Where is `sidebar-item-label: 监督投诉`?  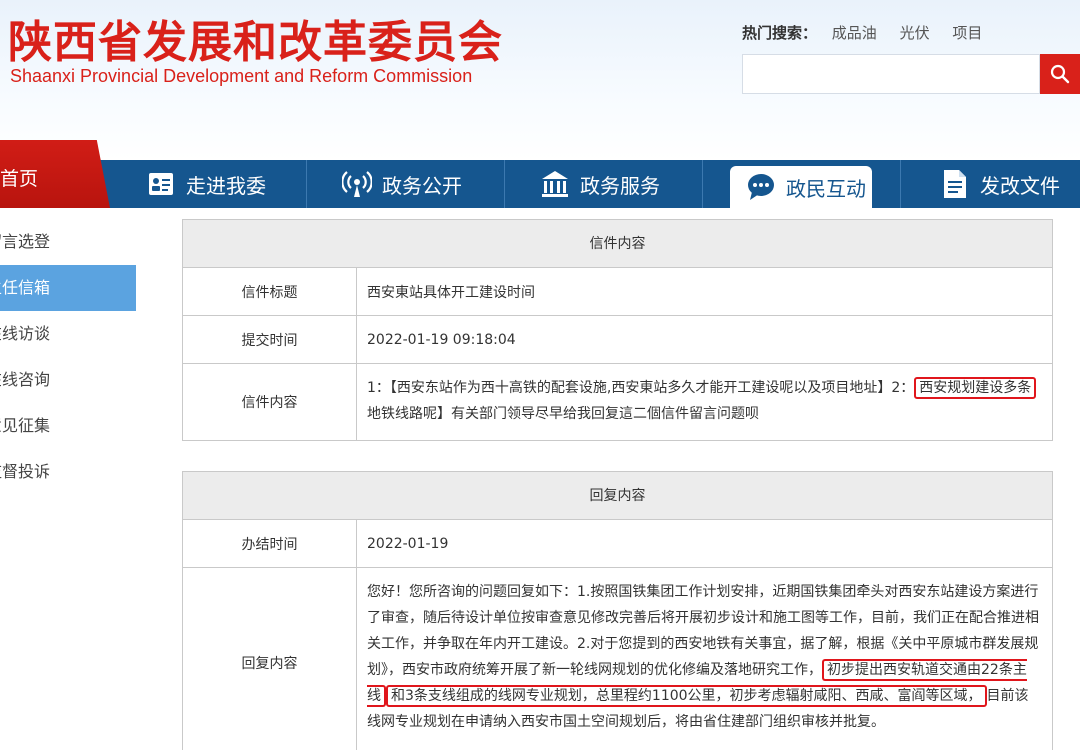
sidebar-item-label: 监督投诉 is located at coordinates (25, 471).